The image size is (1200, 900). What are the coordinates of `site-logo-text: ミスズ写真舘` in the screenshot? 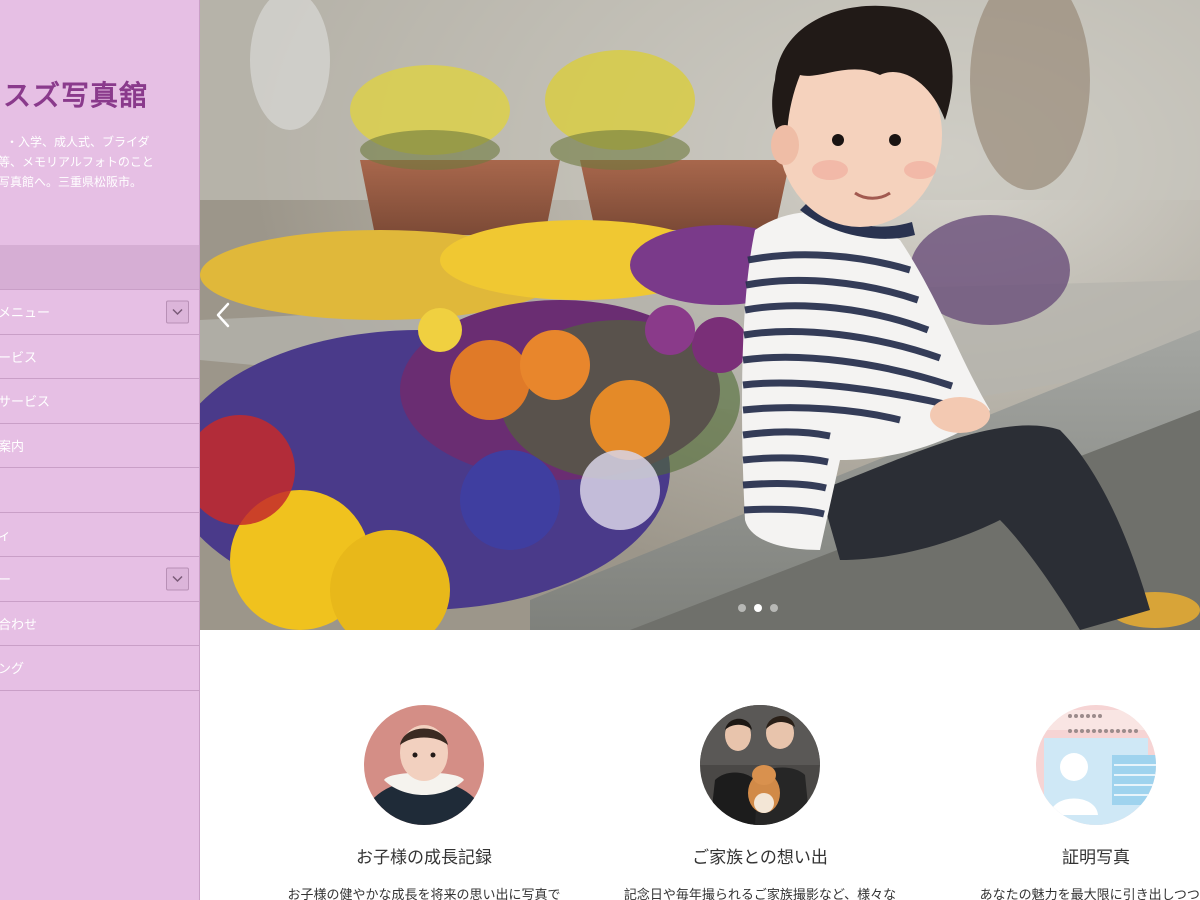 It's located at (74, 95).